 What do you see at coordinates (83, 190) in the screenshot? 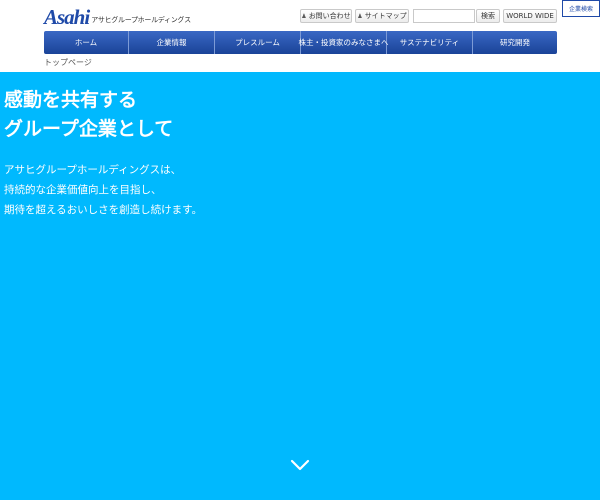
I see `hero-text-line: 持続的な企業価値向上を目指し、` at bounding box center [83, 190].